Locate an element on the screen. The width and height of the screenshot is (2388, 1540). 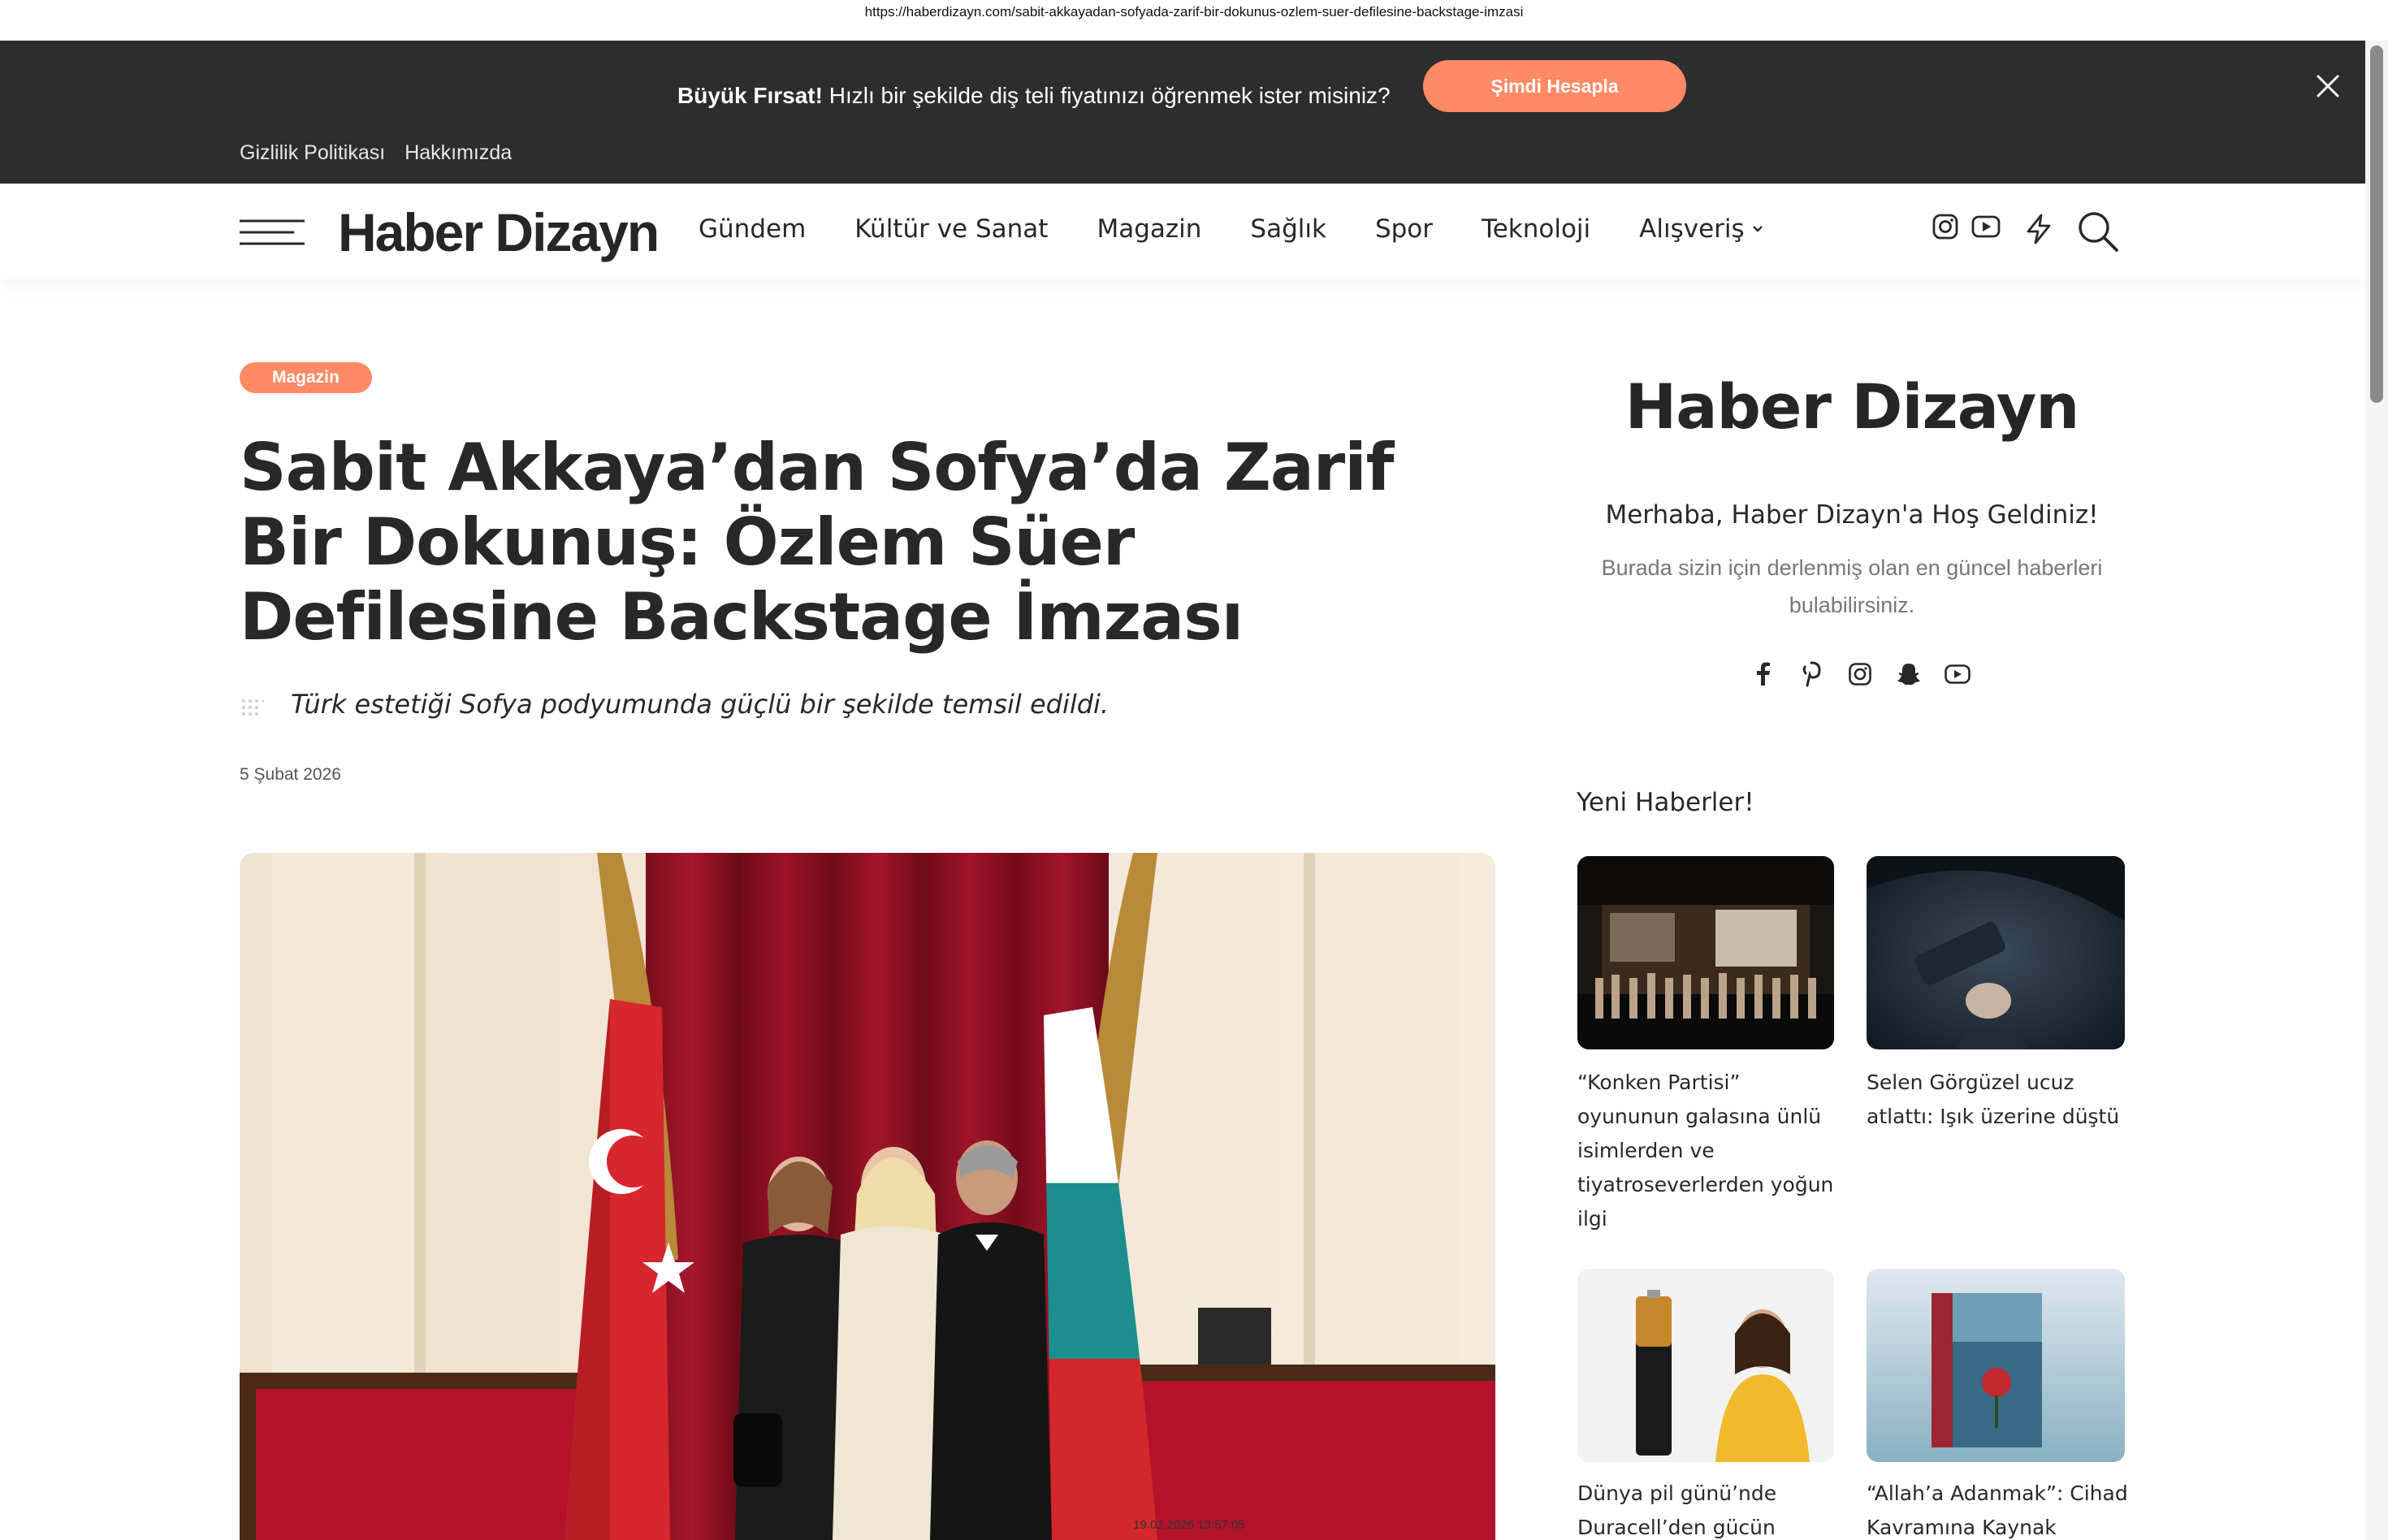
nav-item-spor: Spor is located at coordinates (1404, 229).